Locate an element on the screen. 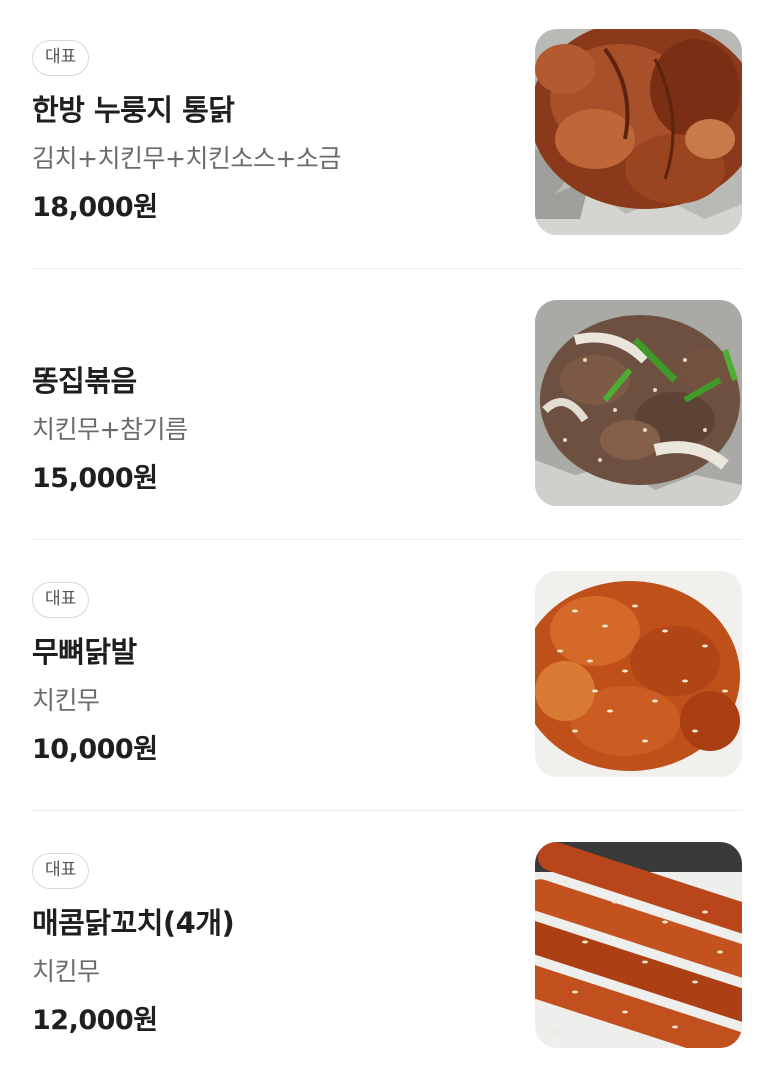 Image resolution: width=773 pixels, height=1086 pixels. stir-fried-gizzard-photo is located at coordinates (638, 403).